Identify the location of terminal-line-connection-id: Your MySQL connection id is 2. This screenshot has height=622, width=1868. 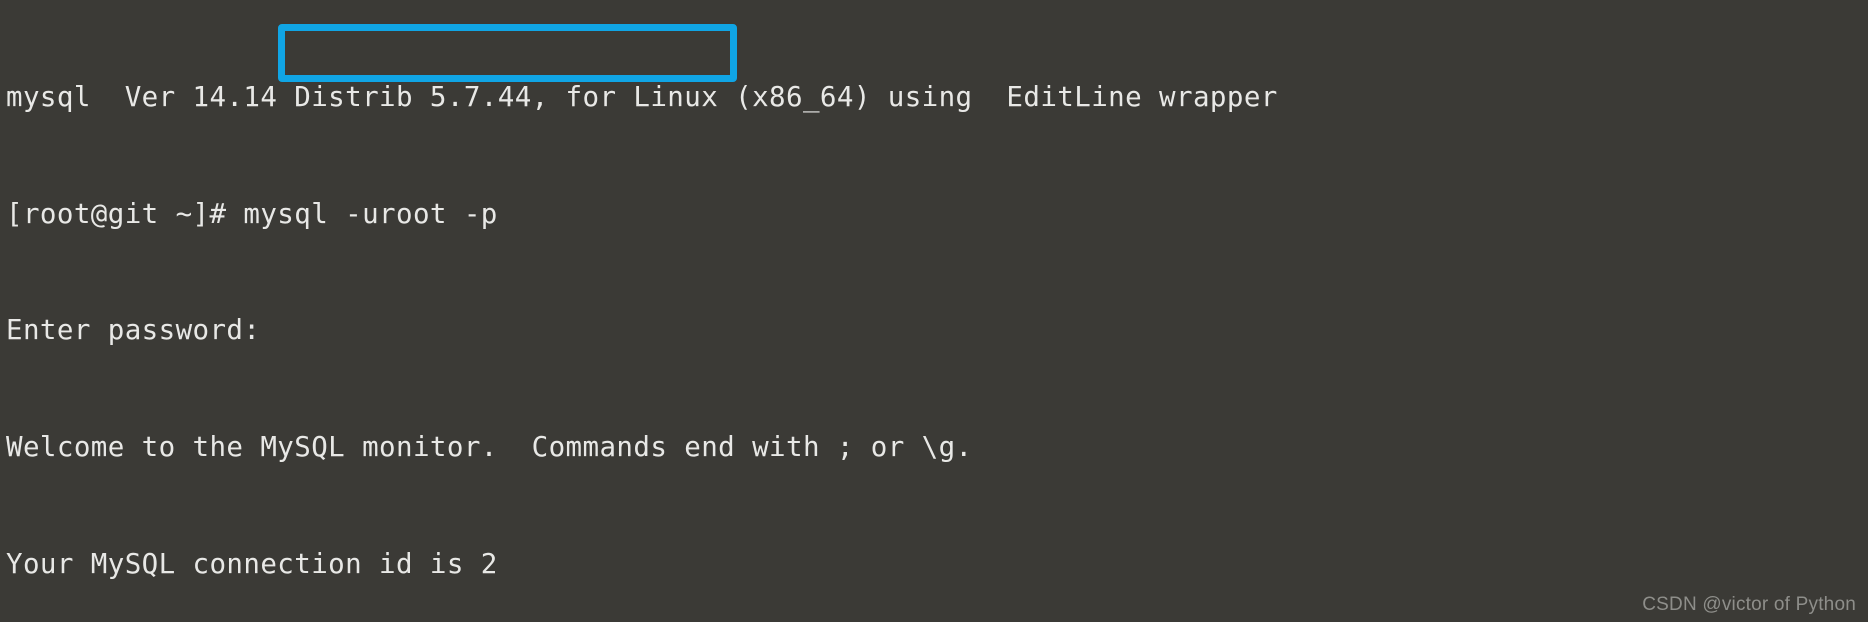
(252, 563).